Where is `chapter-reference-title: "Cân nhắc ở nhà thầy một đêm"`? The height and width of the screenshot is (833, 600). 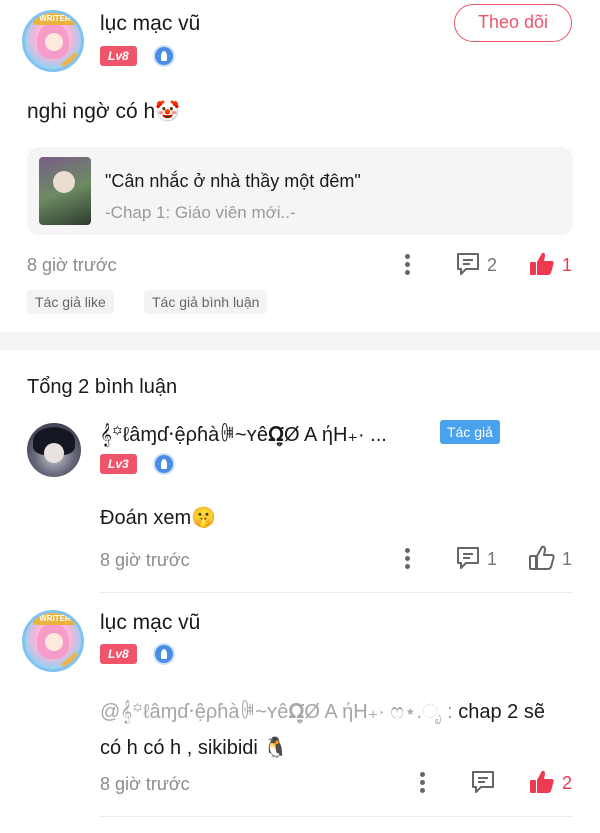 chapter-reference-title: "Cân nhắc ở nhà thầy một đêm" is located at coordinates (233, 181).